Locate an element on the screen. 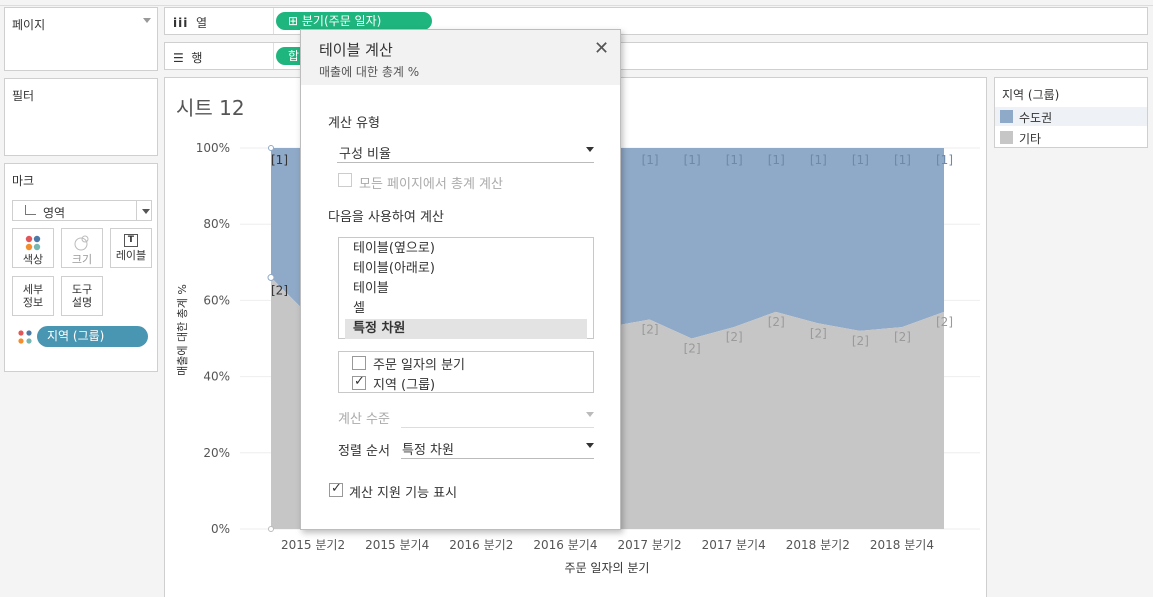 Image resolution: width=1153 pixels, height=597 pixels. size-button-label: 크기 is located at coordinates (82, 259).